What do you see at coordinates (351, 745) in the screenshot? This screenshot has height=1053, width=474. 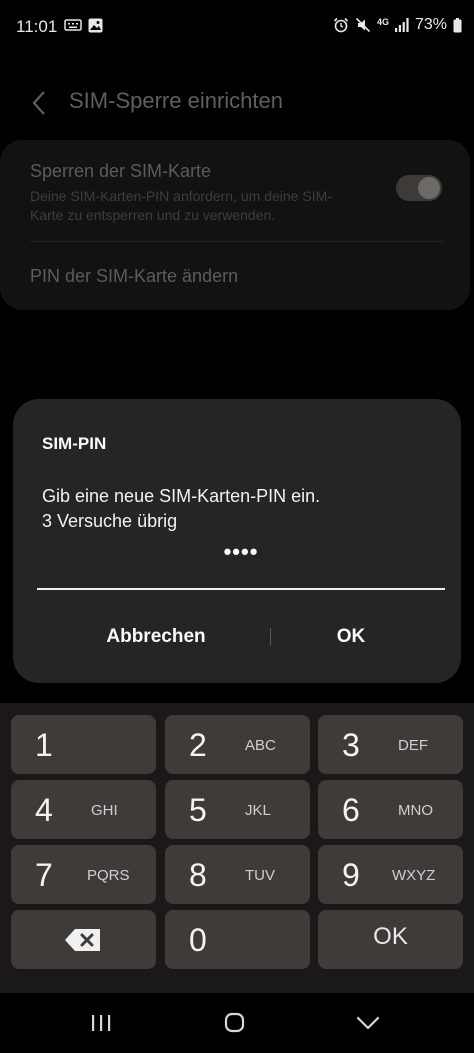 I see `key-digit: 3` at bounding box center [351, 745].